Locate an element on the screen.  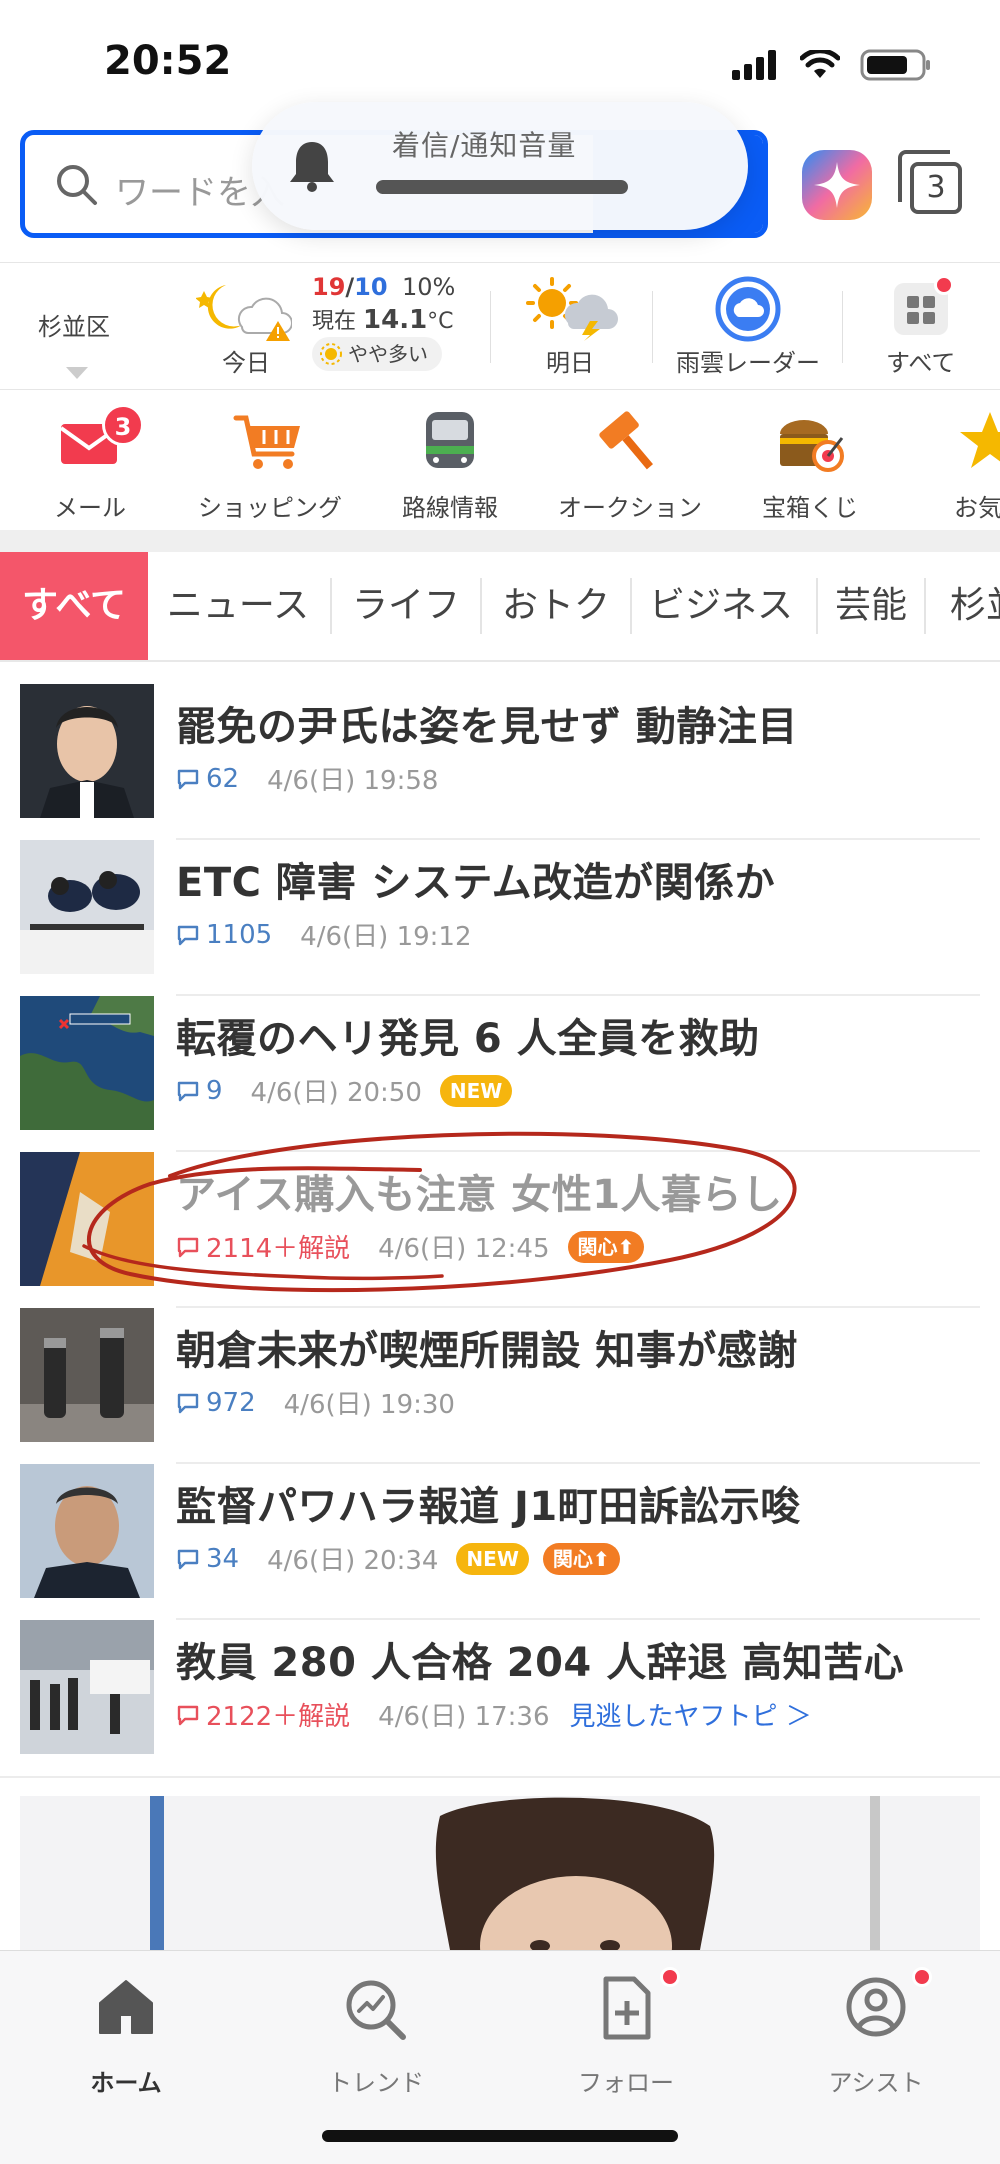
current-temp-value: 14.1 is located at coordinates (395, 320).